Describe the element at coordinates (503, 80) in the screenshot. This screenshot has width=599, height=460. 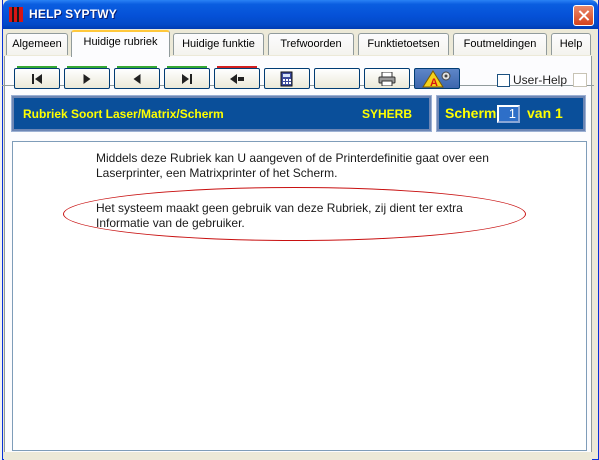
I see `user-help-checkbox` at that location.